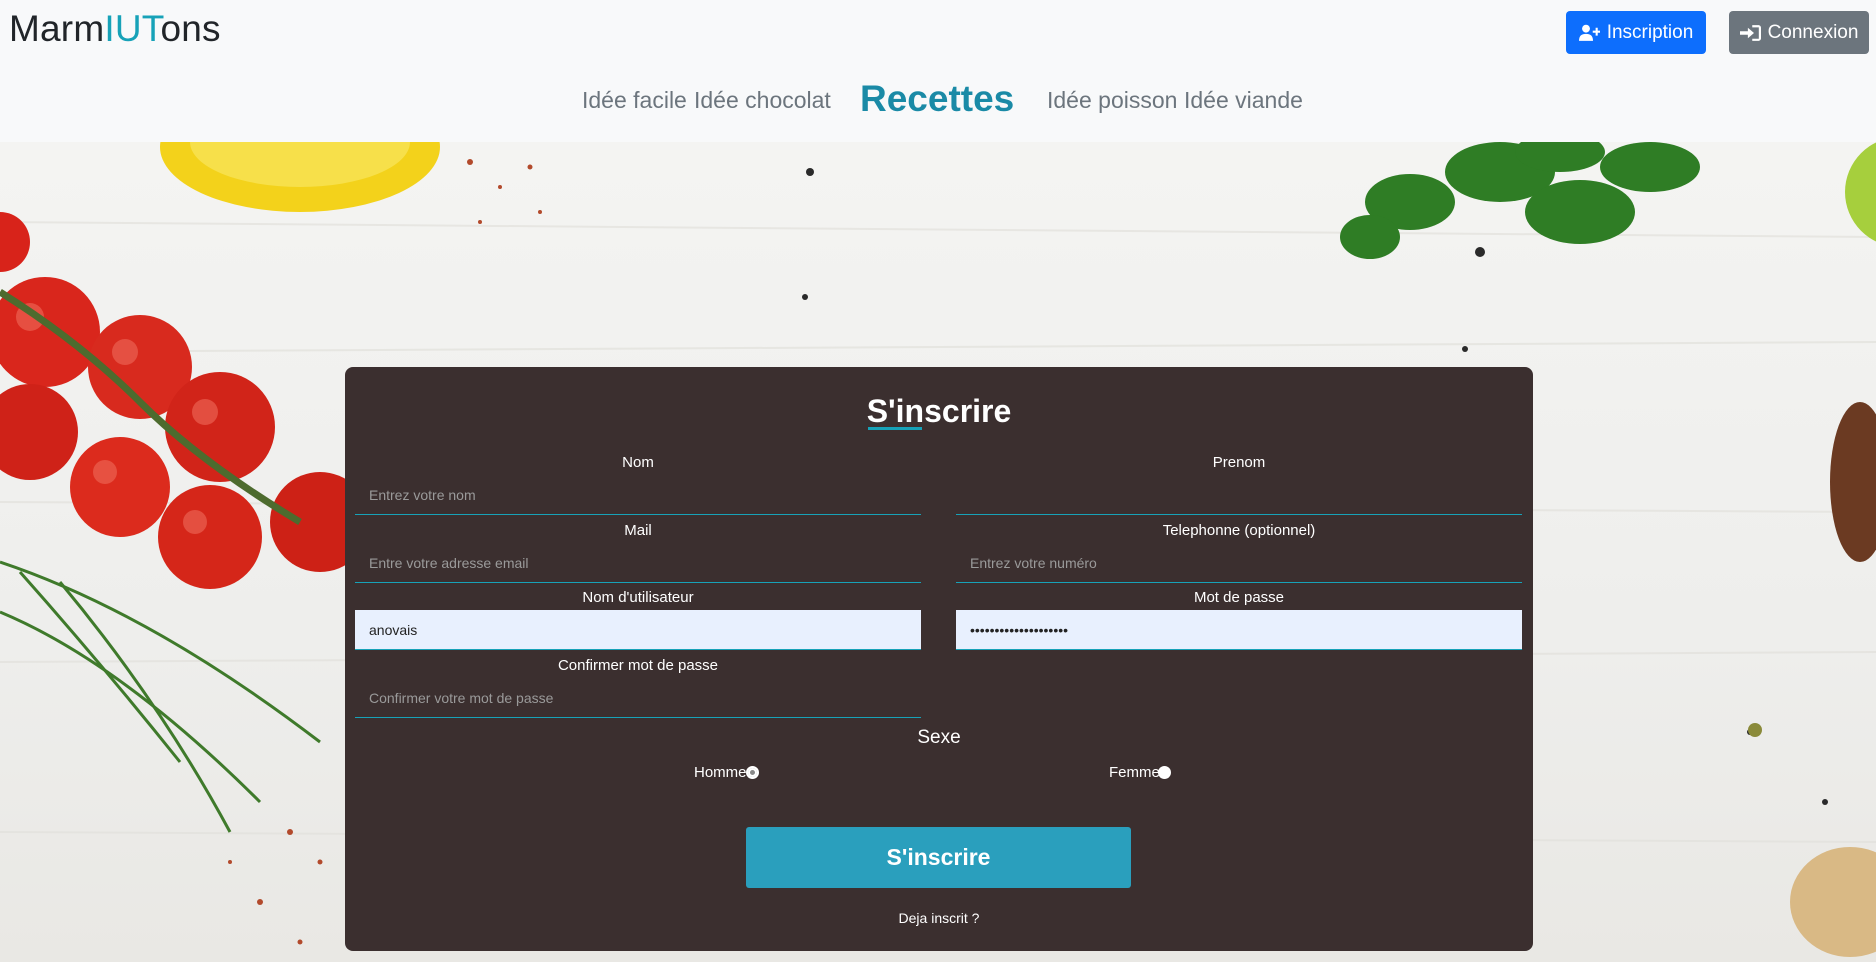 This screenshot has width=1876, height=962. Describe the element at coordinates (638, 530) in the screenshot. I see `mail-label: Mail` at that location.